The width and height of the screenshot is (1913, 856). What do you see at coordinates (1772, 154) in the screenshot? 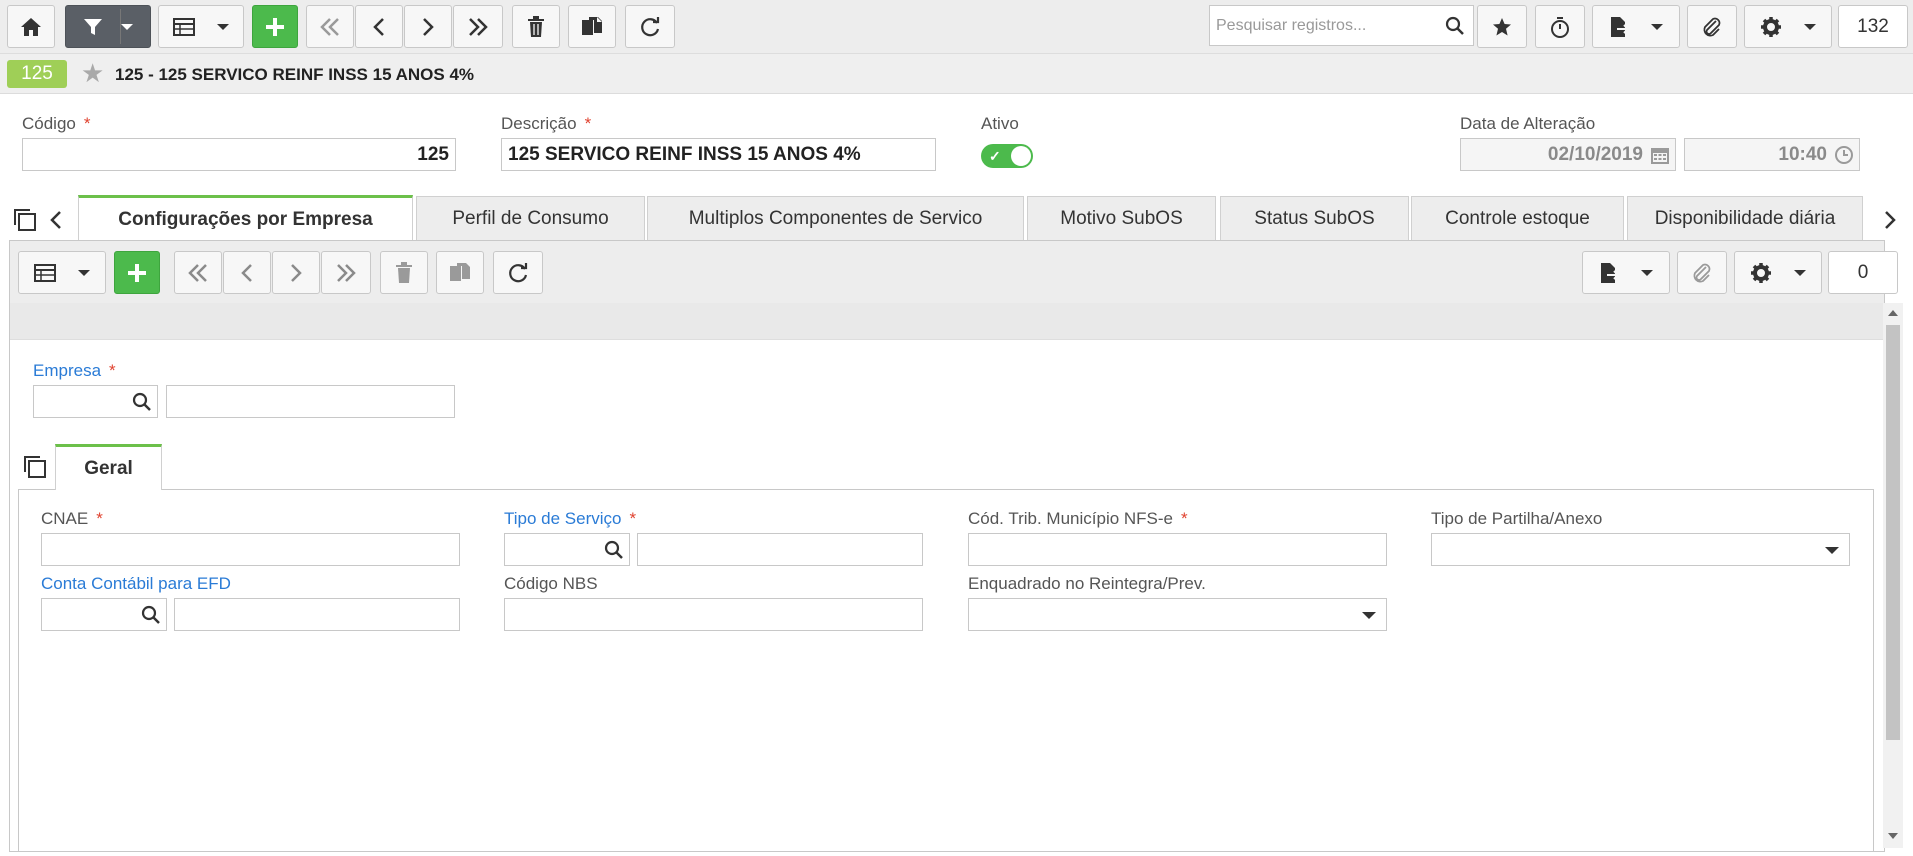
I see `data-alteracao-time-field: 10:40` at bounding box center [1772, 154].